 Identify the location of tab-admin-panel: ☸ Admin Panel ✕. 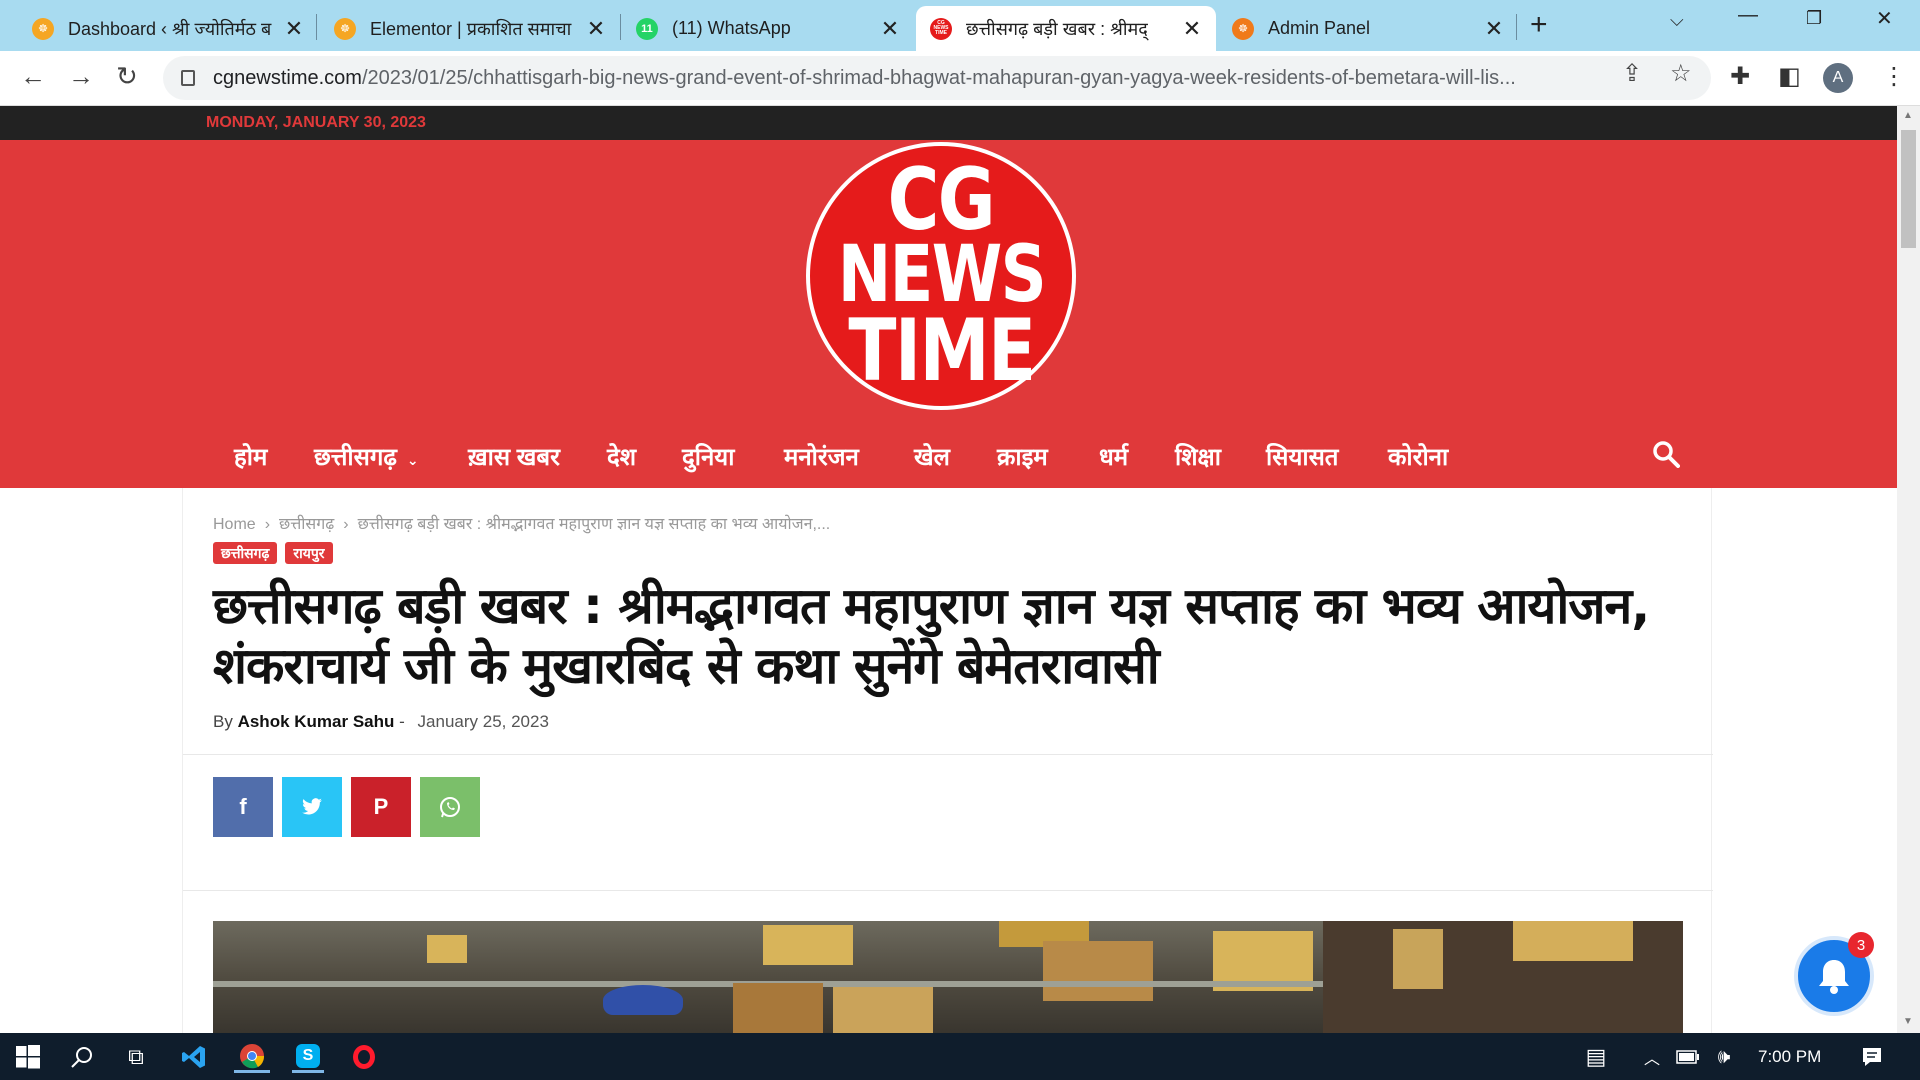
(1368, 28).